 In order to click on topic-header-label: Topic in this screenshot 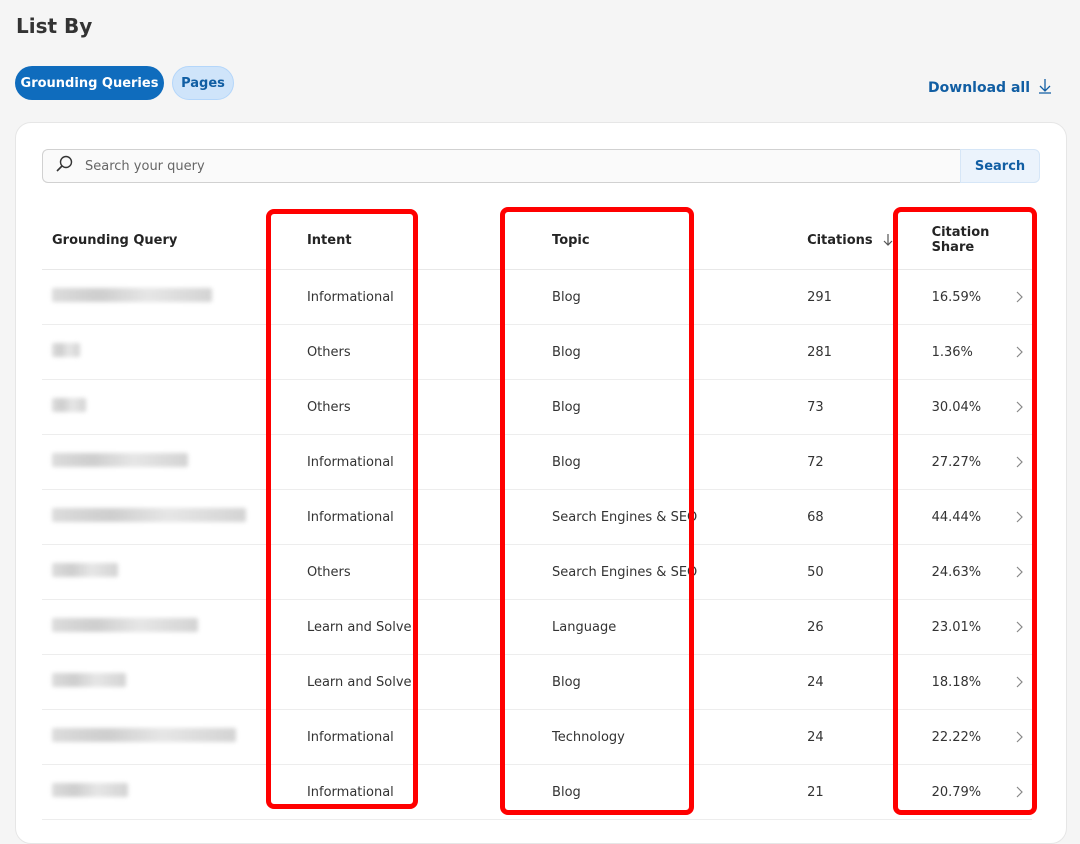, I will do `click(571, 240)`.